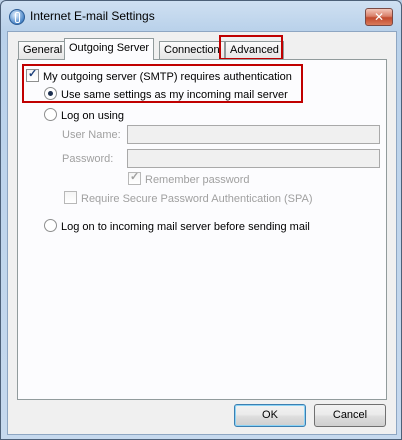  I want to click on remember-password-row: Remember password, so click(189, 178).